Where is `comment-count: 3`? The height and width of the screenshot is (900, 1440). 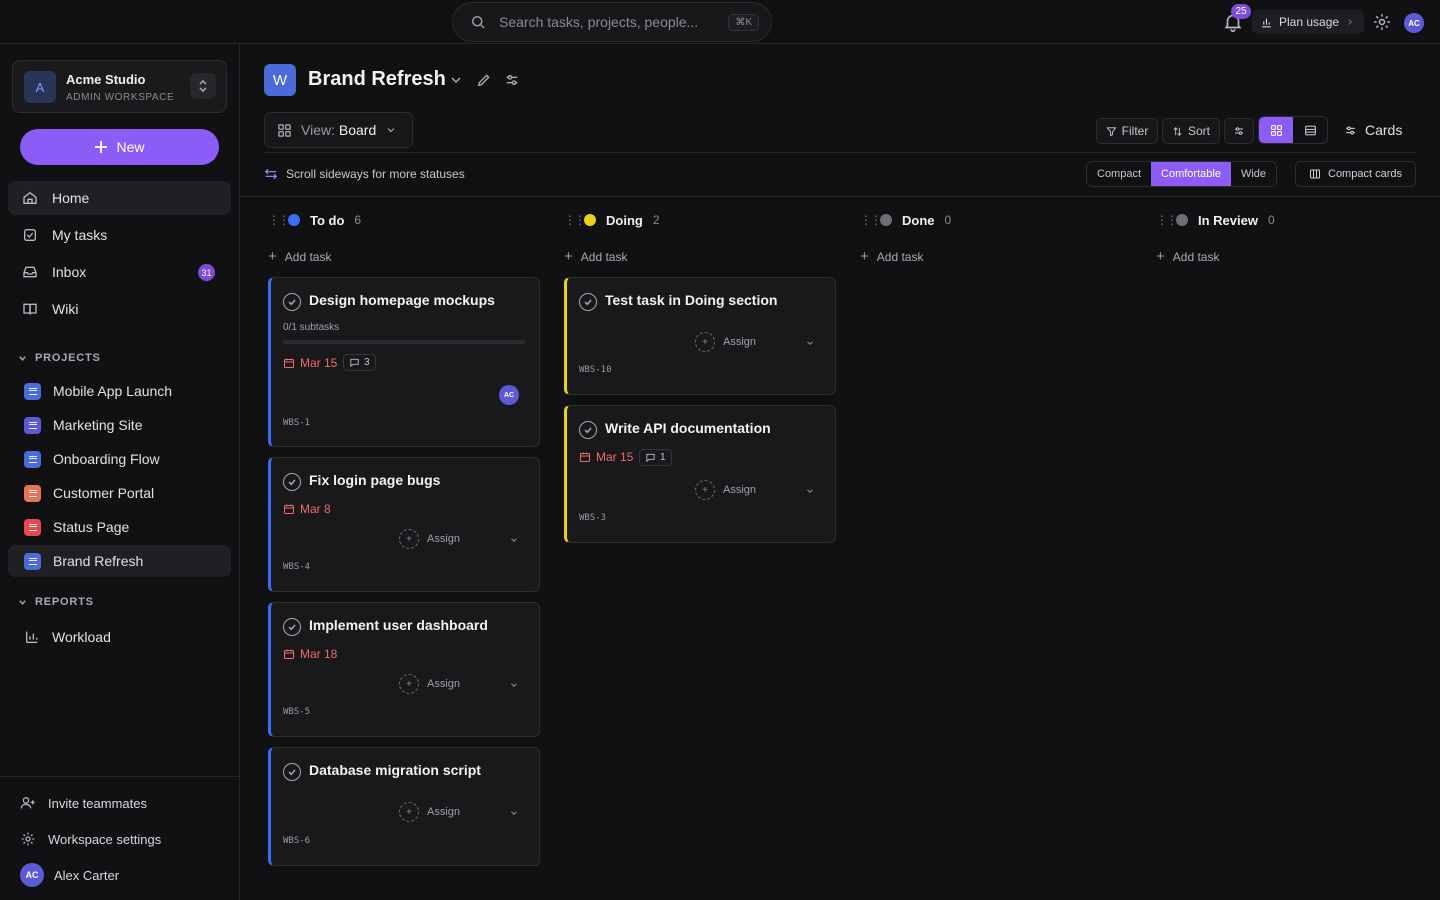
comment-count: 3 is located at coordinates (359, 362).